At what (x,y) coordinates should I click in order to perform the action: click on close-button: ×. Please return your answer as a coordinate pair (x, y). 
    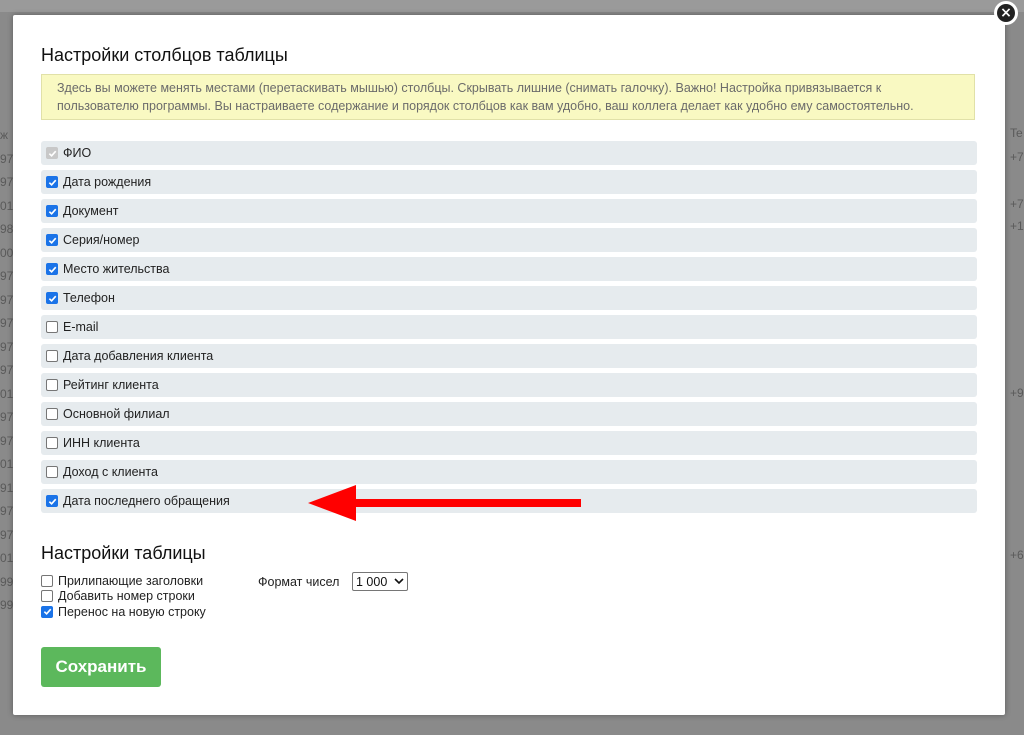
    Looking at the image, I should click on (1006, 13).